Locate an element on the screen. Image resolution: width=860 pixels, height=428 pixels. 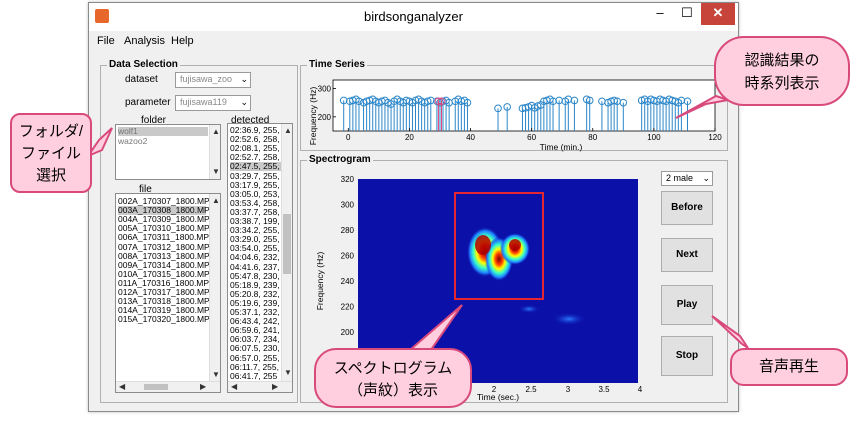
spec-ytick-label: 260 is located at coordinates (348, 256).